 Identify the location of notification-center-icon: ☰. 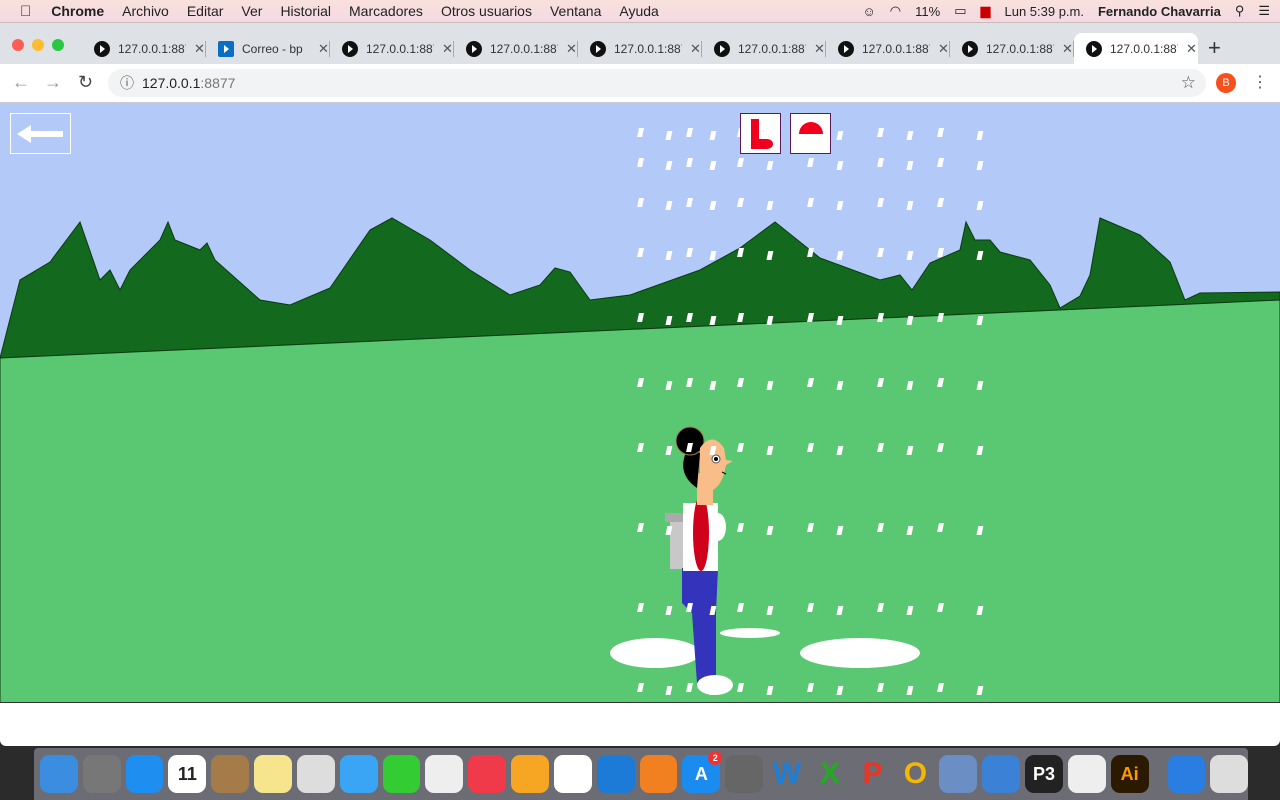
(1264, 11).